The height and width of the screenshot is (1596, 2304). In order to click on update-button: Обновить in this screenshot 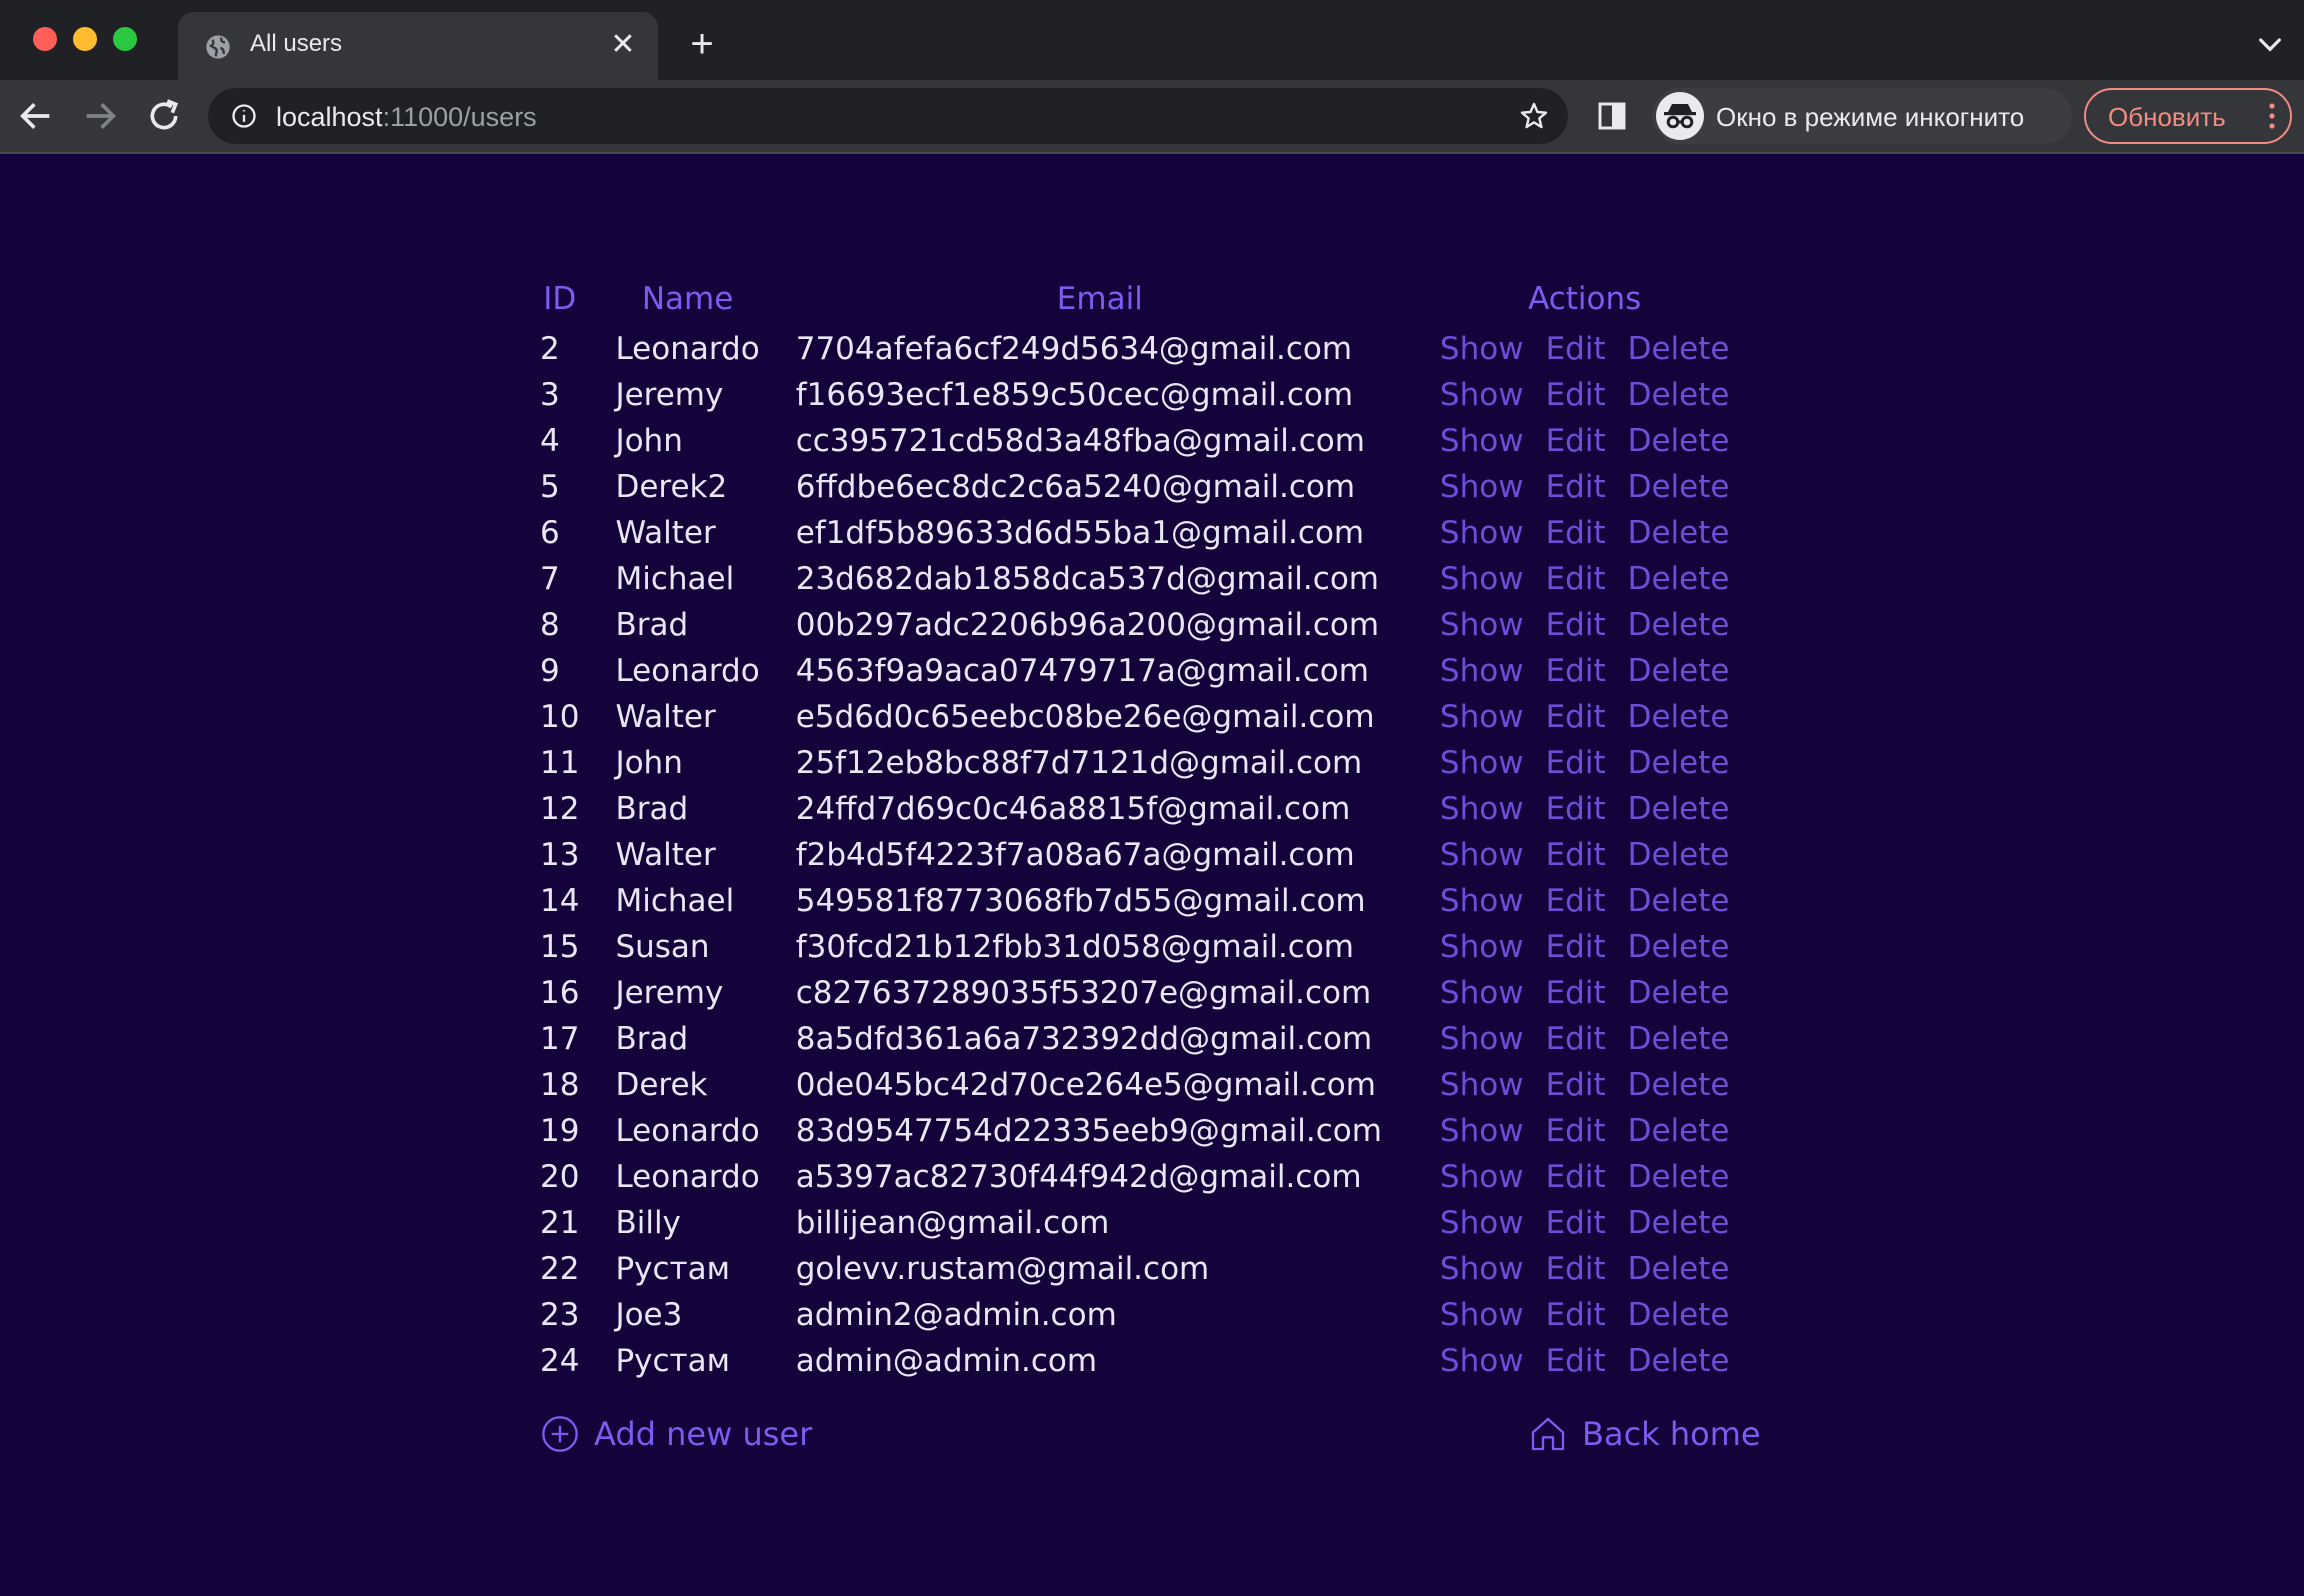, I will do `click(2188, 116)`.